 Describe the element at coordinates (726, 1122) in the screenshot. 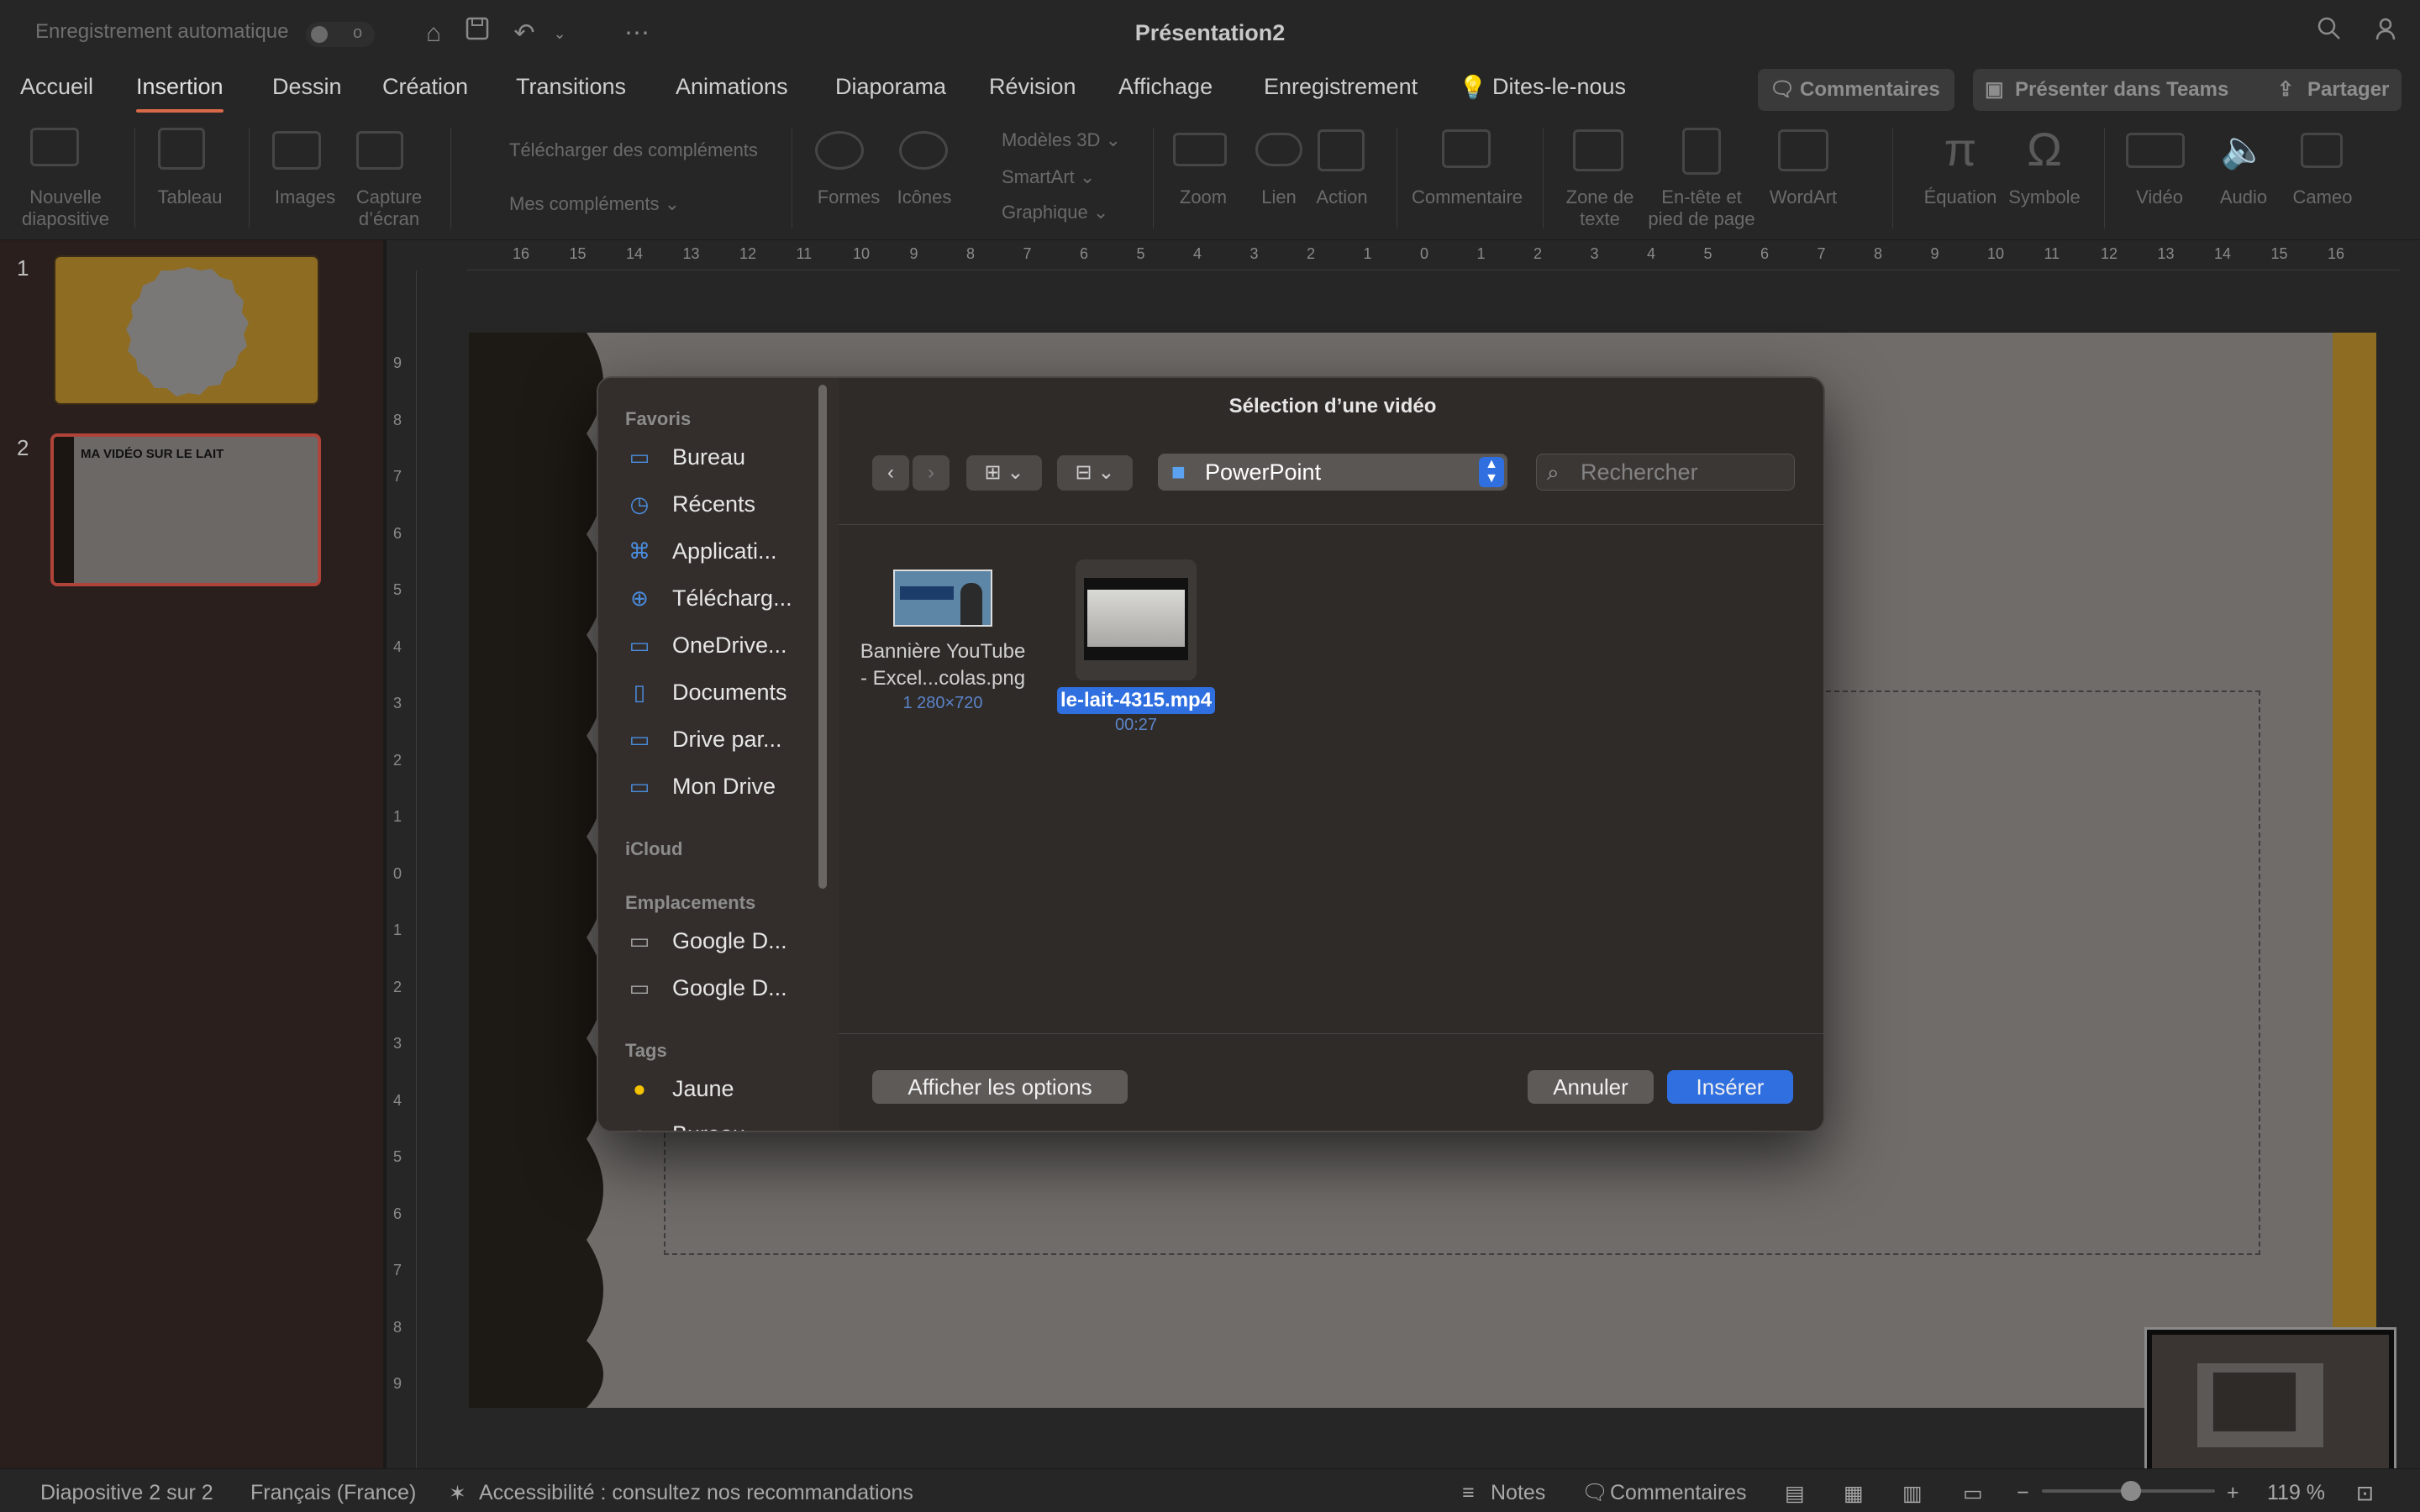

I see `sidebar-item-tag-bureau: ○Bureau` at that location.